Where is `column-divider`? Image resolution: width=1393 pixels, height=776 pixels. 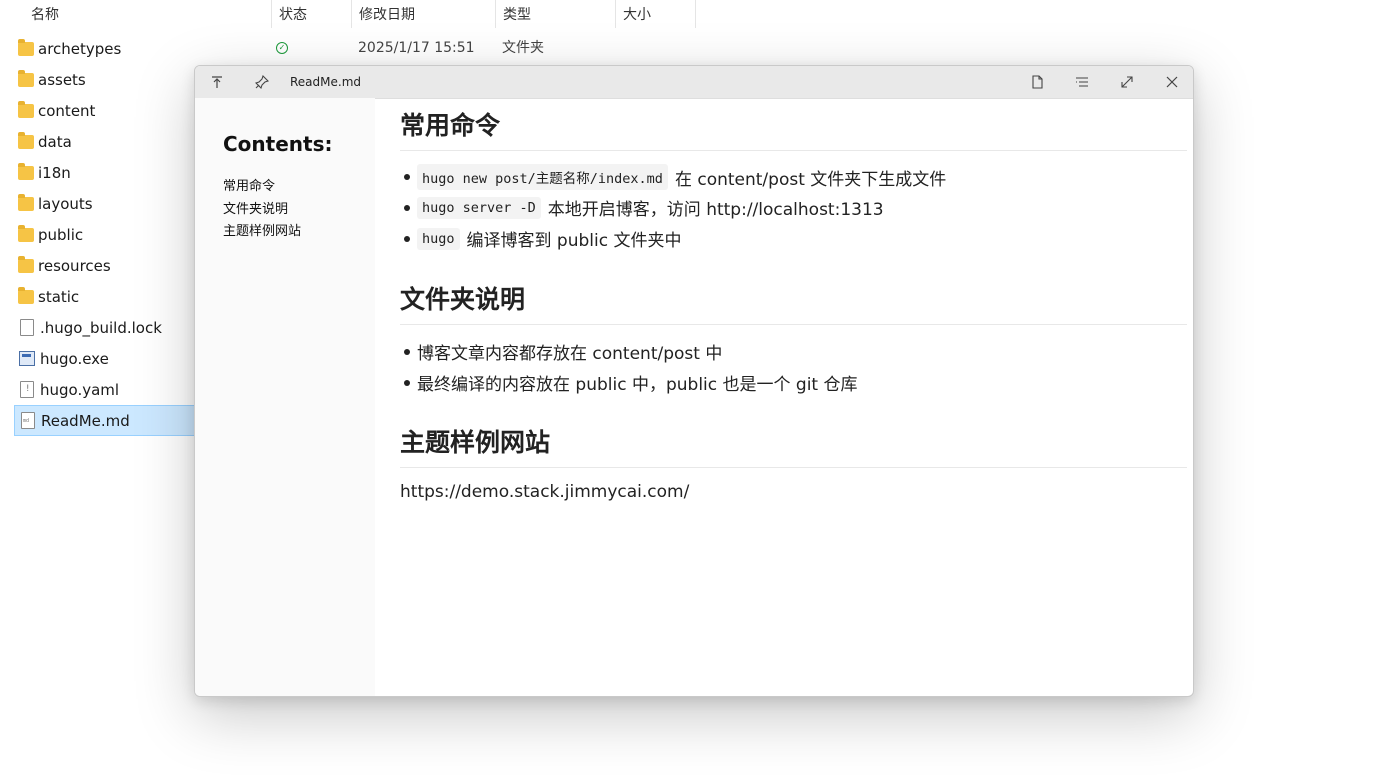 column-divider is located at coordinates (695, 14).